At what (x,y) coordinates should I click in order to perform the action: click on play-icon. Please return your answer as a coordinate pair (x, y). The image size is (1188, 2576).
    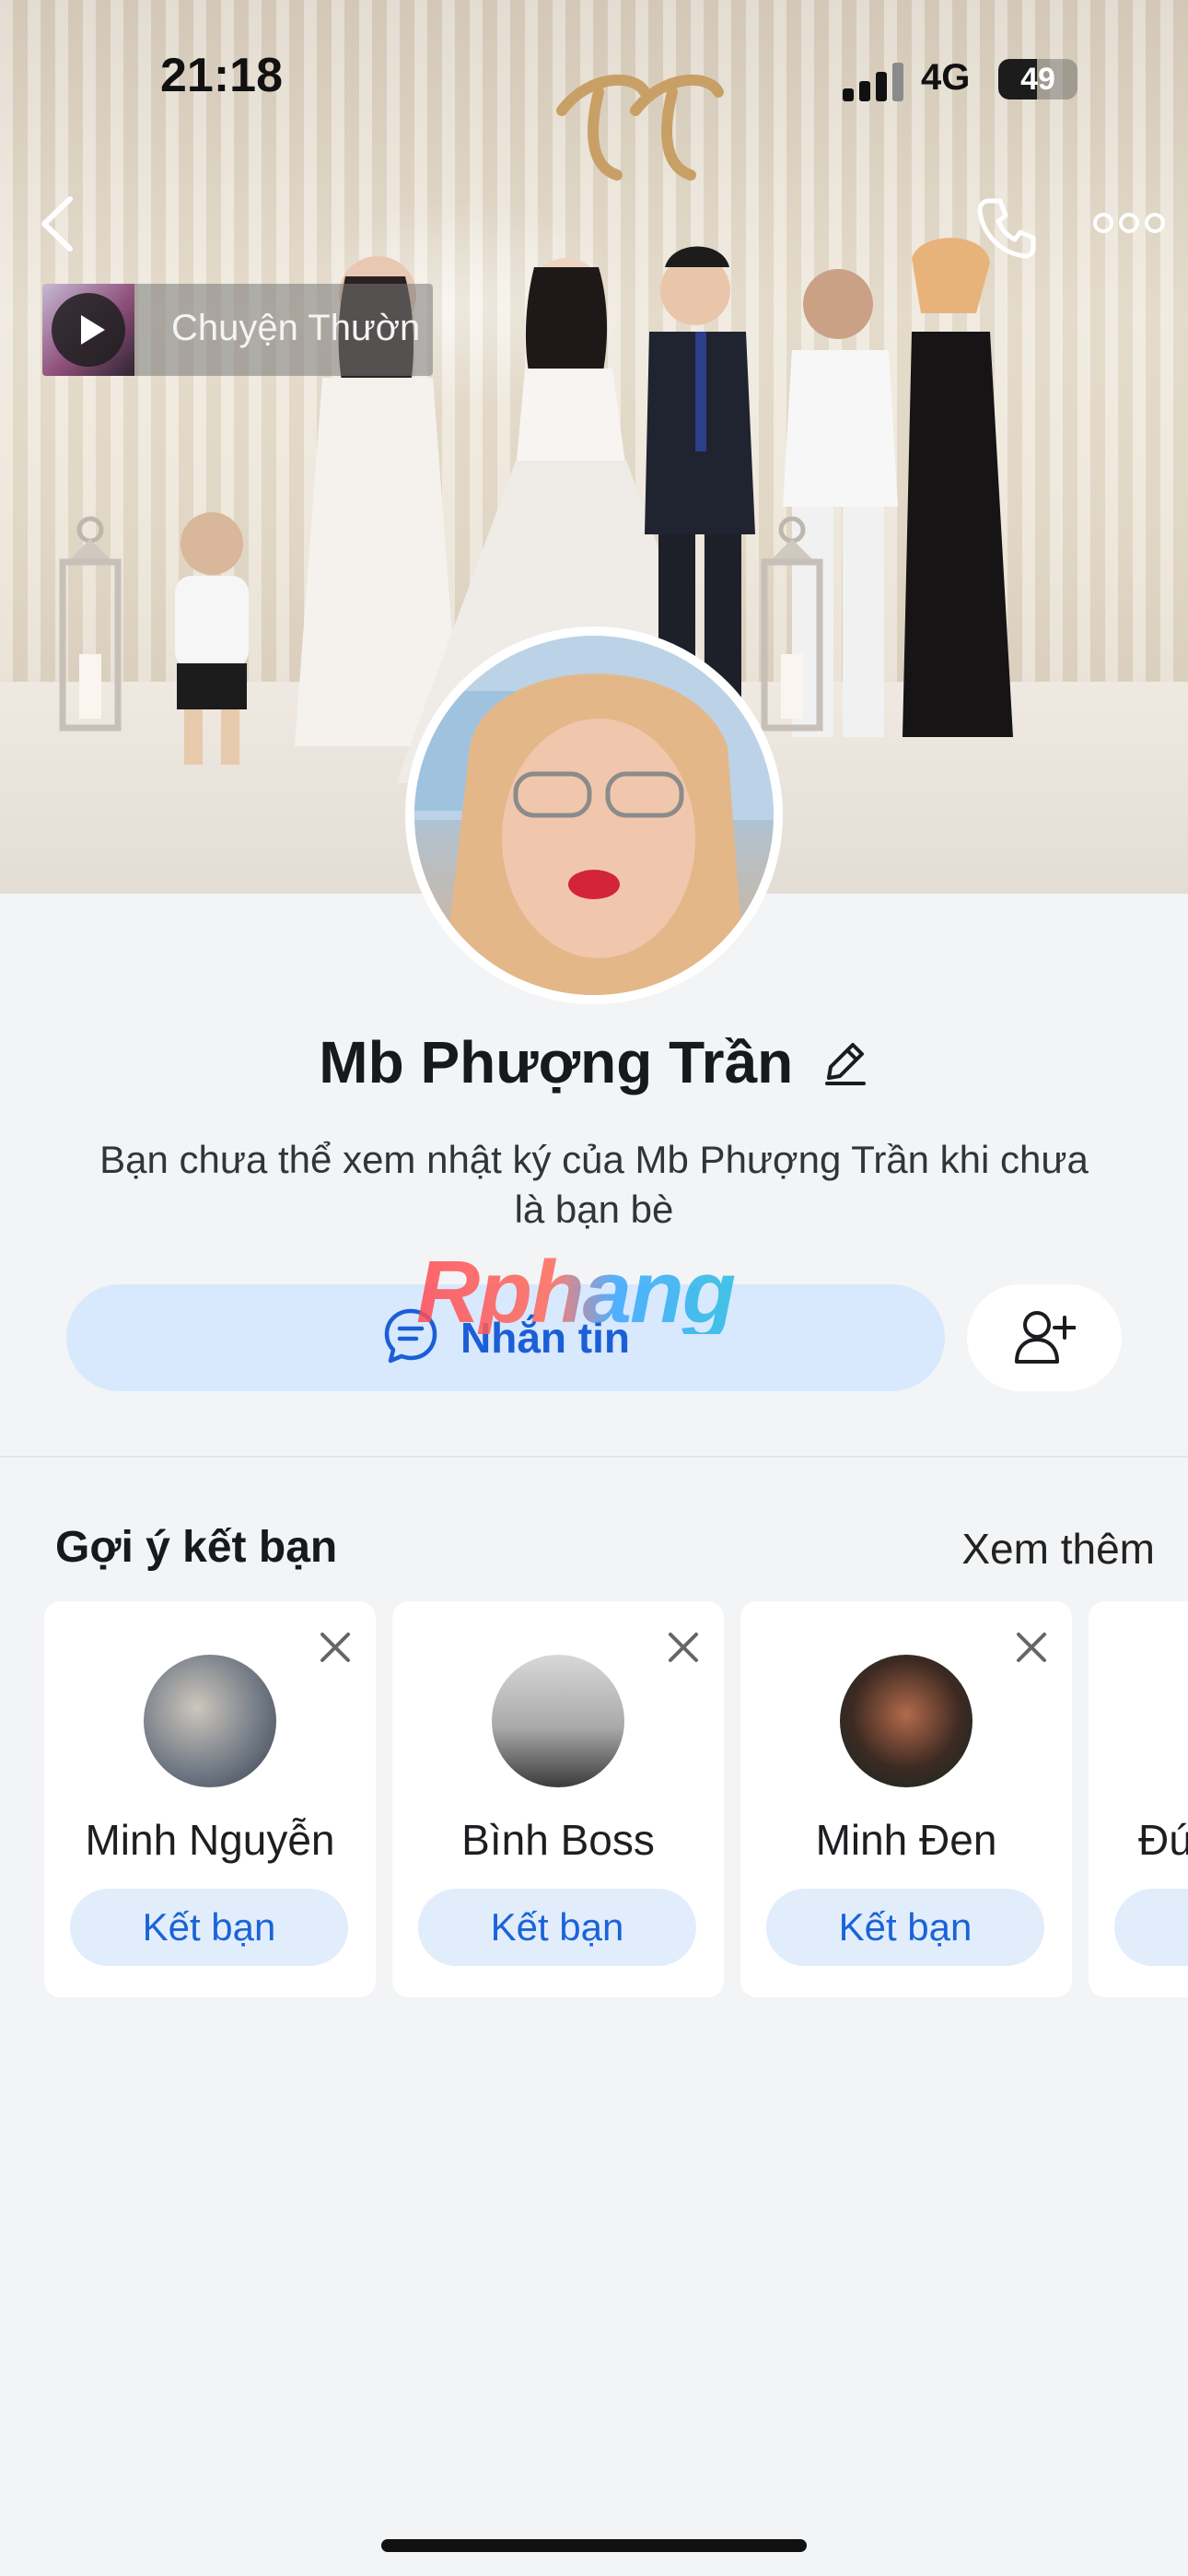
    Looking at the image, I should click on (88, 330).